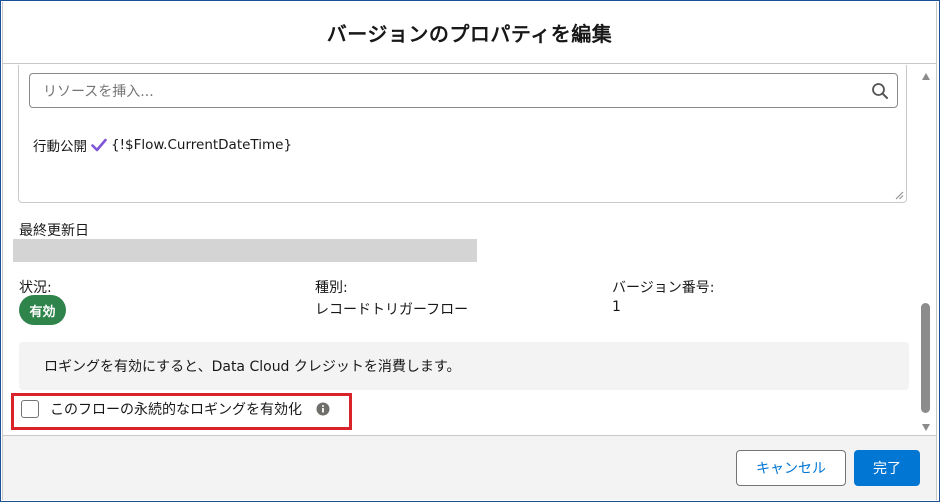  I want to click on scroll-down-arrow-icon, so click(926, 427).